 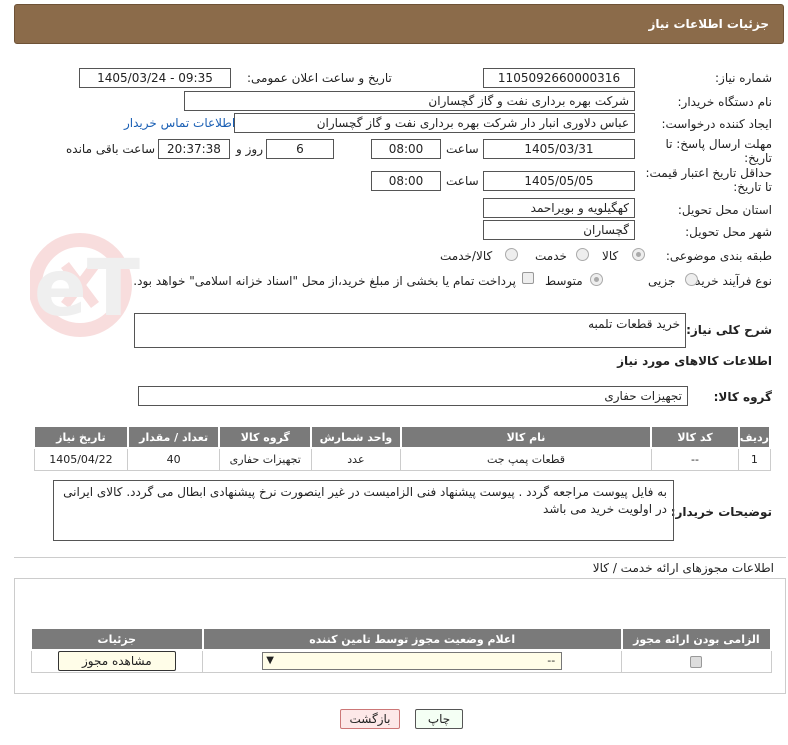 I want to click on announce-field: 1405/03/24 - 09:35, so click(x=155, y=78).